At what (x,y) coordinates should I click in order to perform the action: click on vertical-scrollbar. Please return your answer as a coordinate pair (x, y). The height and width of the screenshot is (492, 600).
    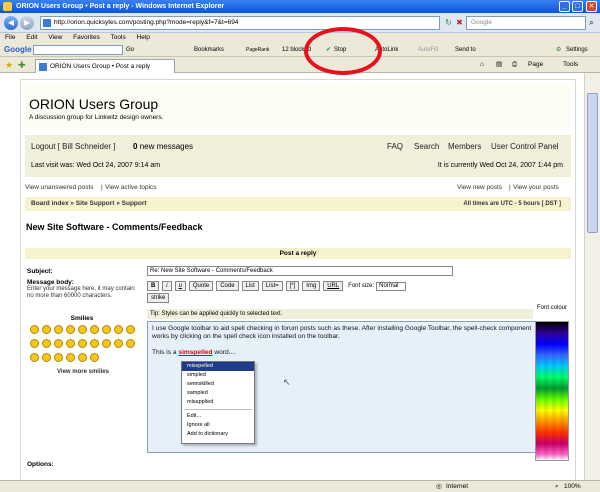
    Looking at the image, I should click on (592, 276).